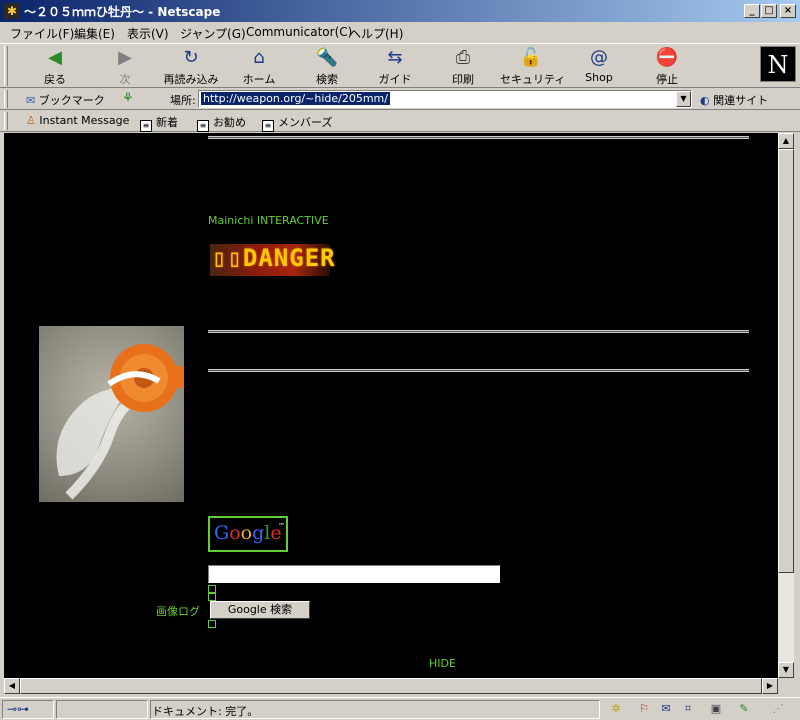 The image size is (800, 720). What do you see at coordinates (327, 79) in the screenshot?
I see `search-label: 検索` at bounding box center [327, 79].